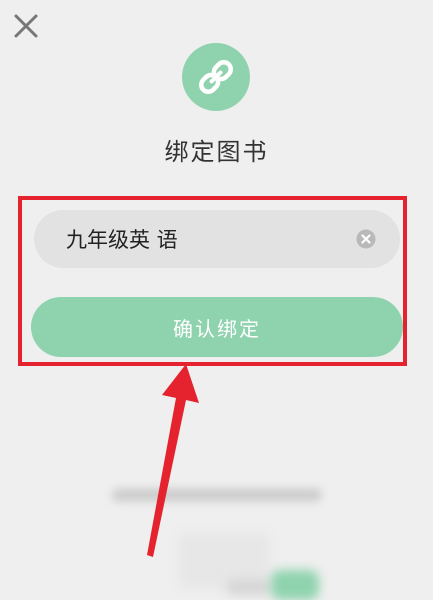 The height and width of the screenshot is (600, 433). I want to click on blurred-green-button, so click(295, 585).